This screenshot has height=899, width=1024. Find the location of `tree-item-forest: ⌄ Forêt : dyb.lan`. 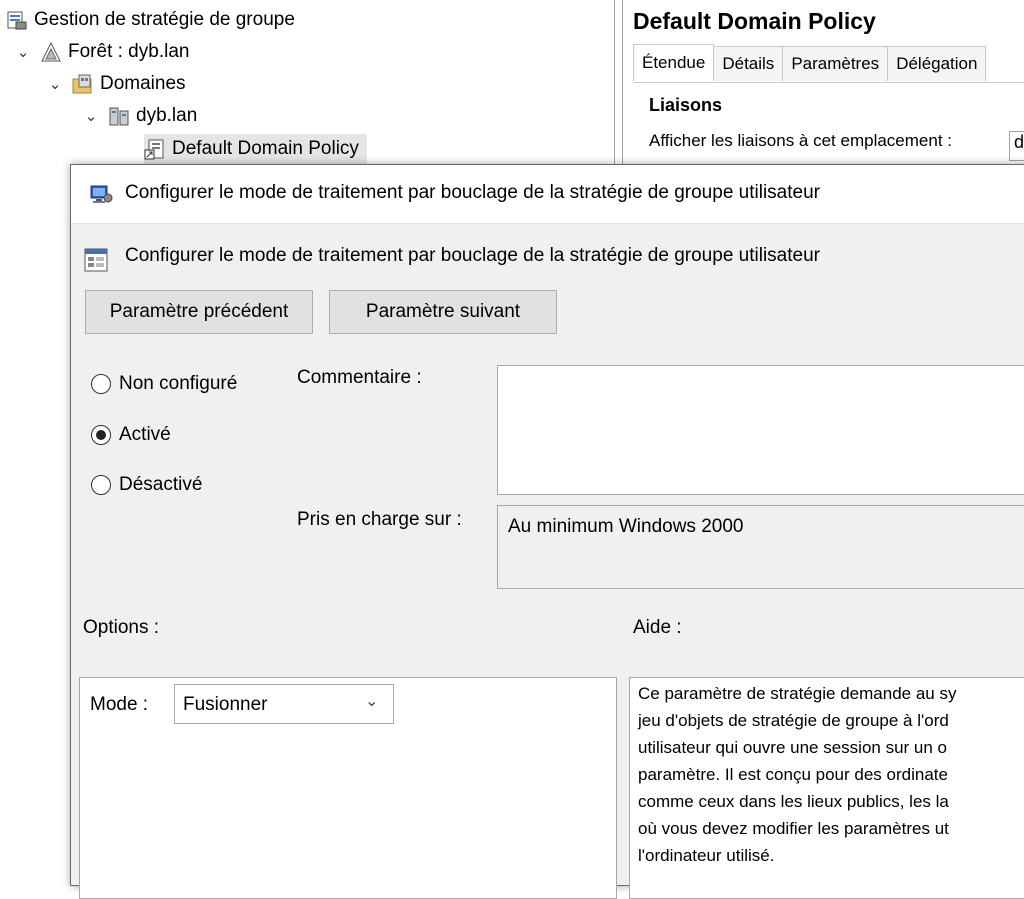

tree-item-forest: ⌄ Forêt : dyb.lan is located at coordinates (102, 52).